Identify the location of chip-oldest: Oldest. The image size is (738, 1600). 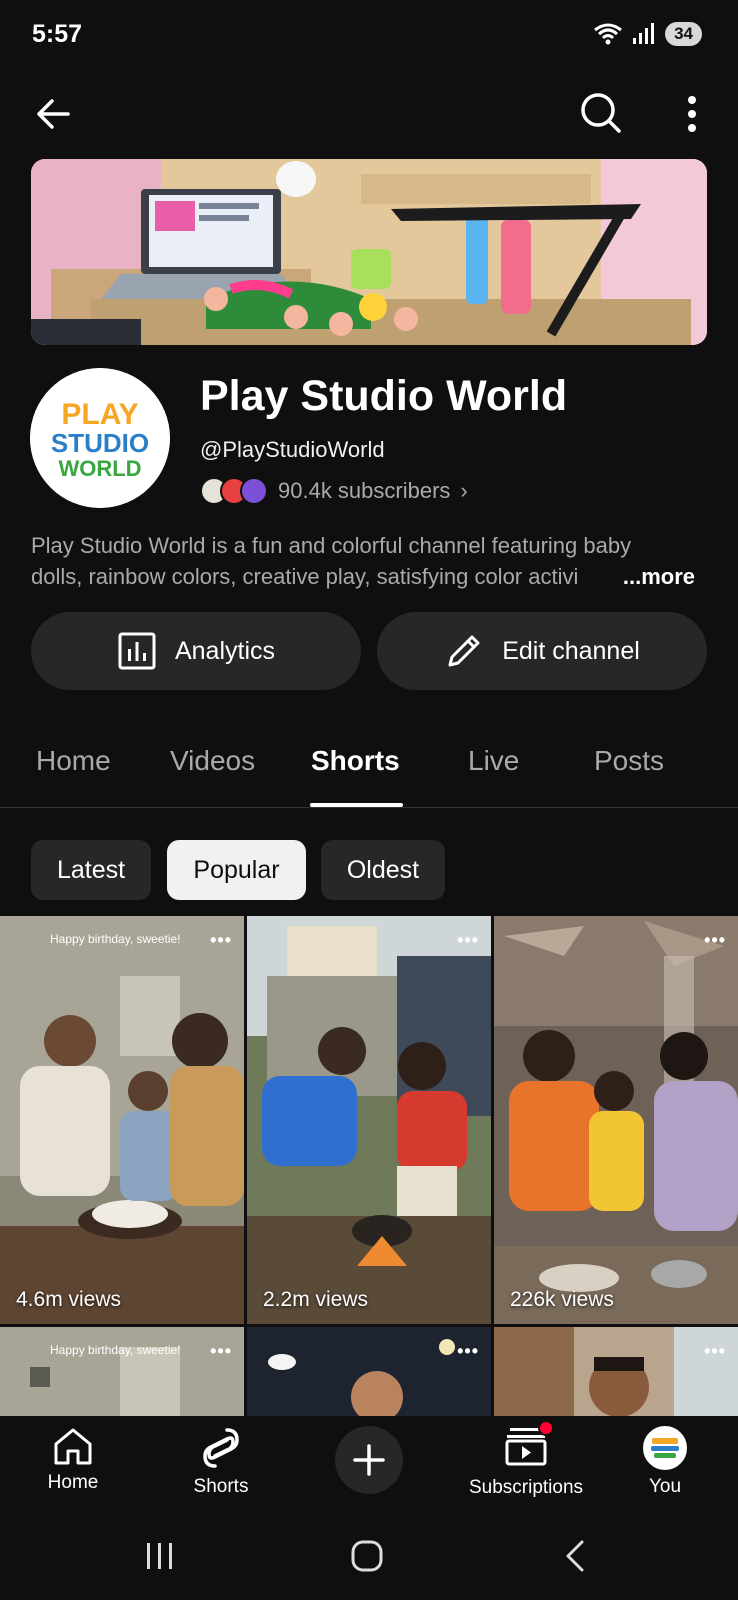
(383, 870).